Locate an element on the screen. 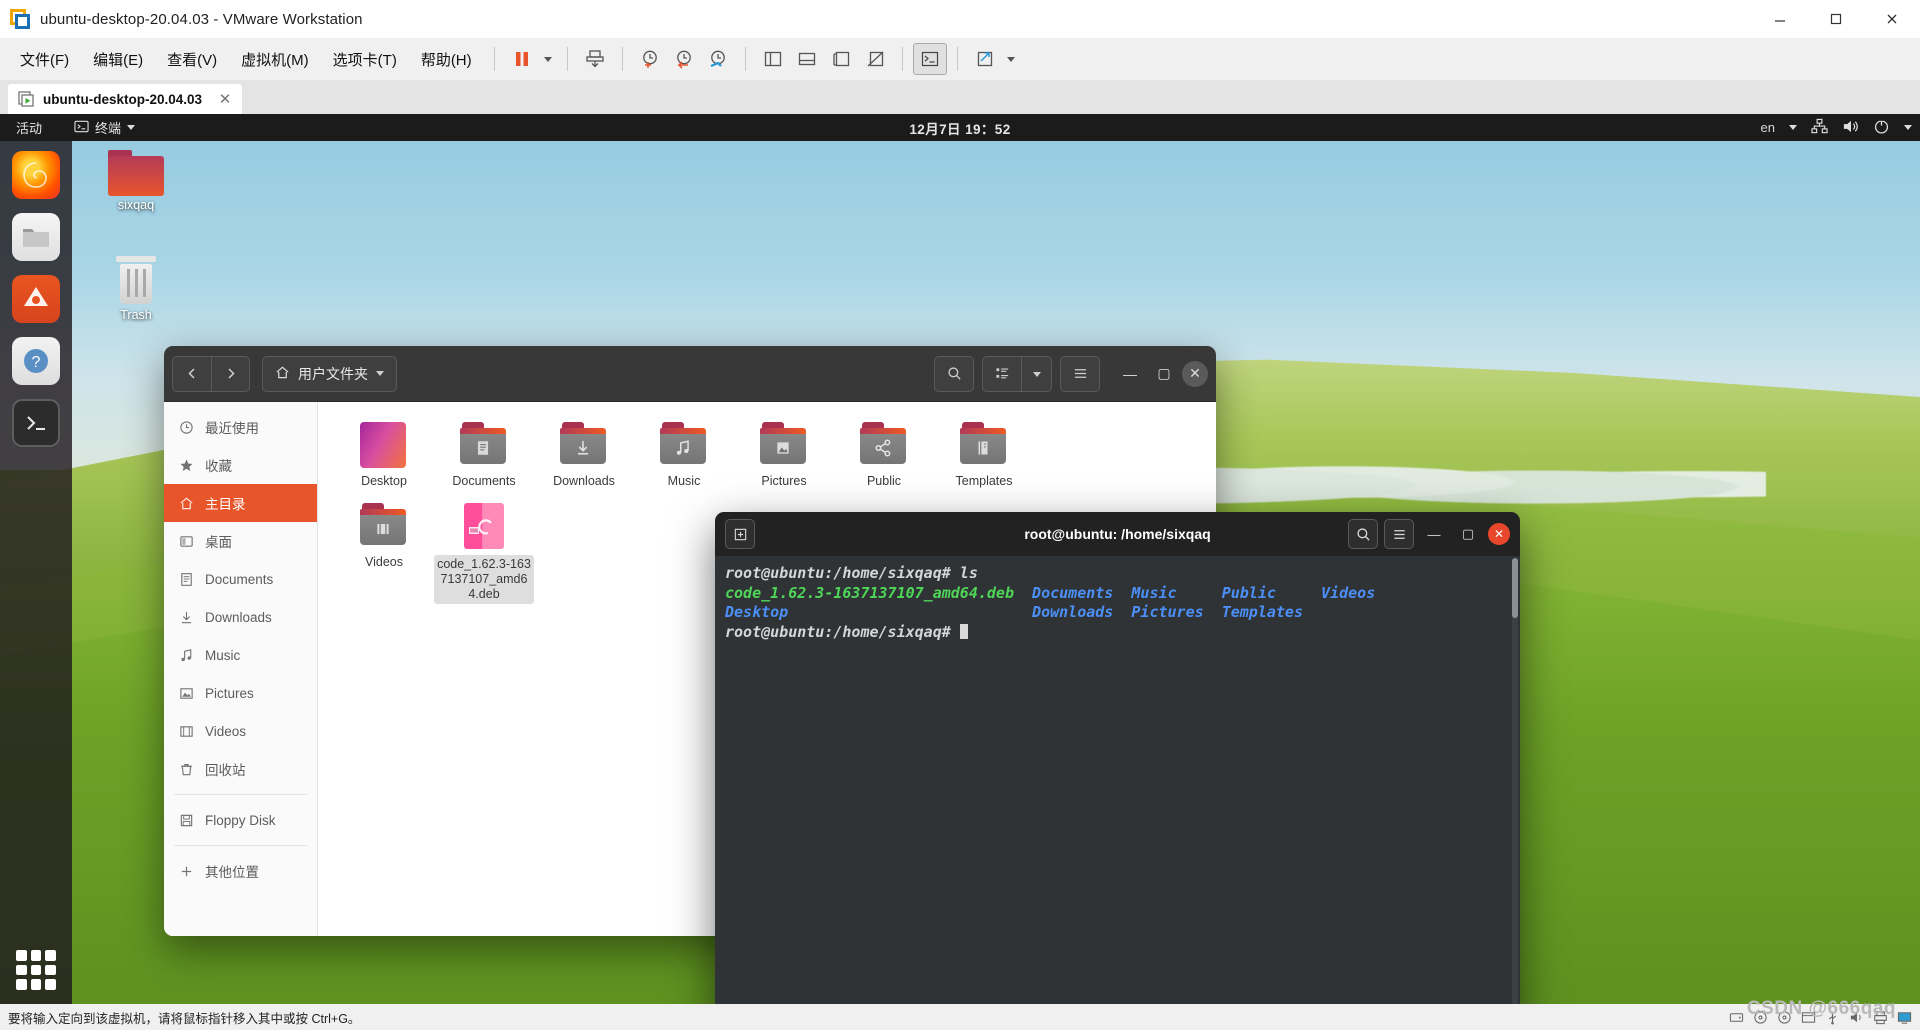 Image resolution: width=1920 pixels, height=1030 pixels. hide-thumbnails-icon is located at coordinates (875, 59).